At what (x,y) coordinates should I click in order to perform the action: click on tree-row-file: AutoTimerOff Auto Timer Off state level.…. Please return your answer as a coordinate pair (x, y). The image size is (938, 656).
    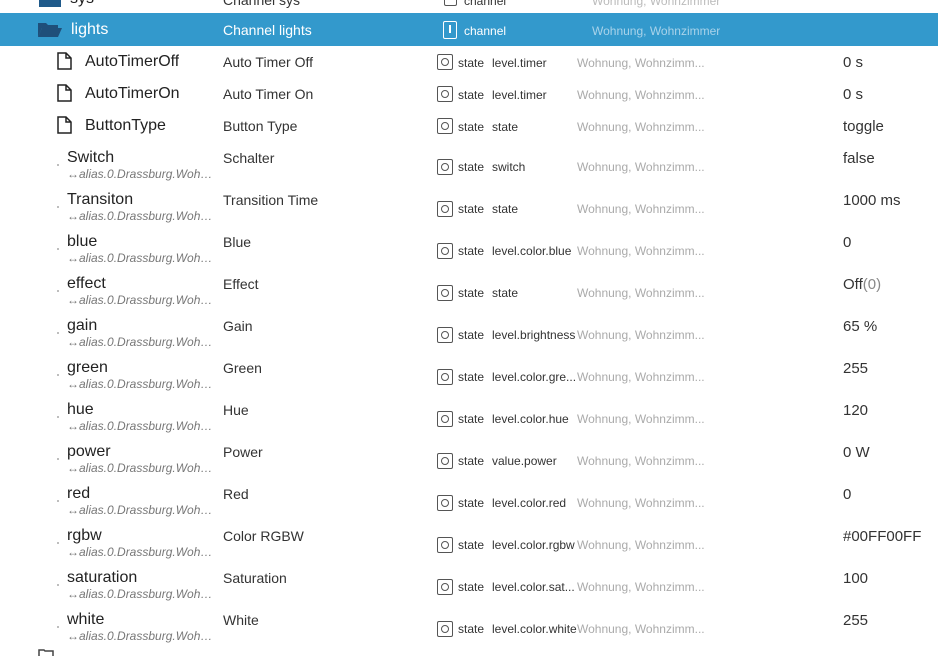
    Looking at the image, I should click on (469, 62).